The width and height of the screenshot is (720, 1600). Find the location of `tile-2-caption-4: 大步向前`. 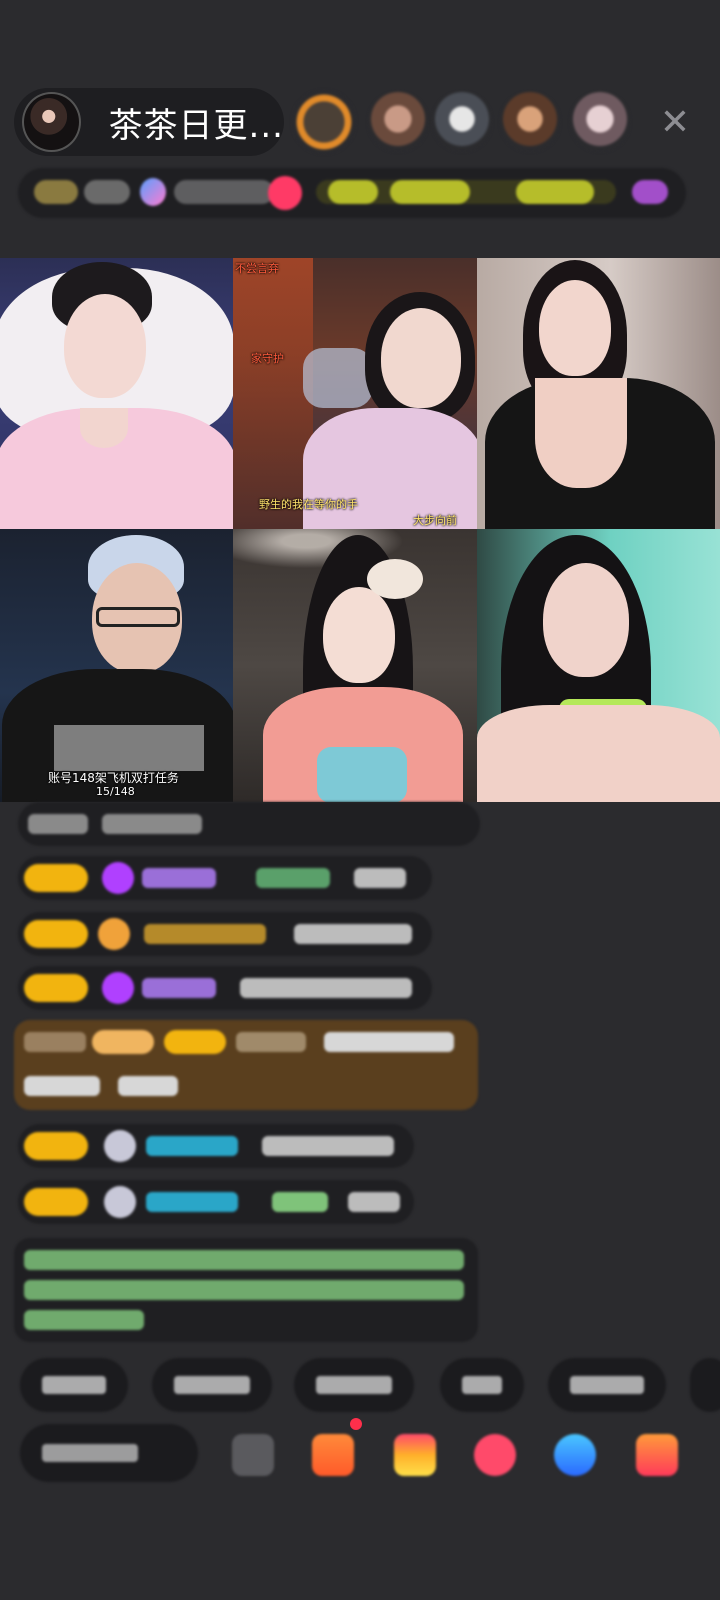

tile-2-caption-4: 大步向前 is located at coordinates (435, 520).